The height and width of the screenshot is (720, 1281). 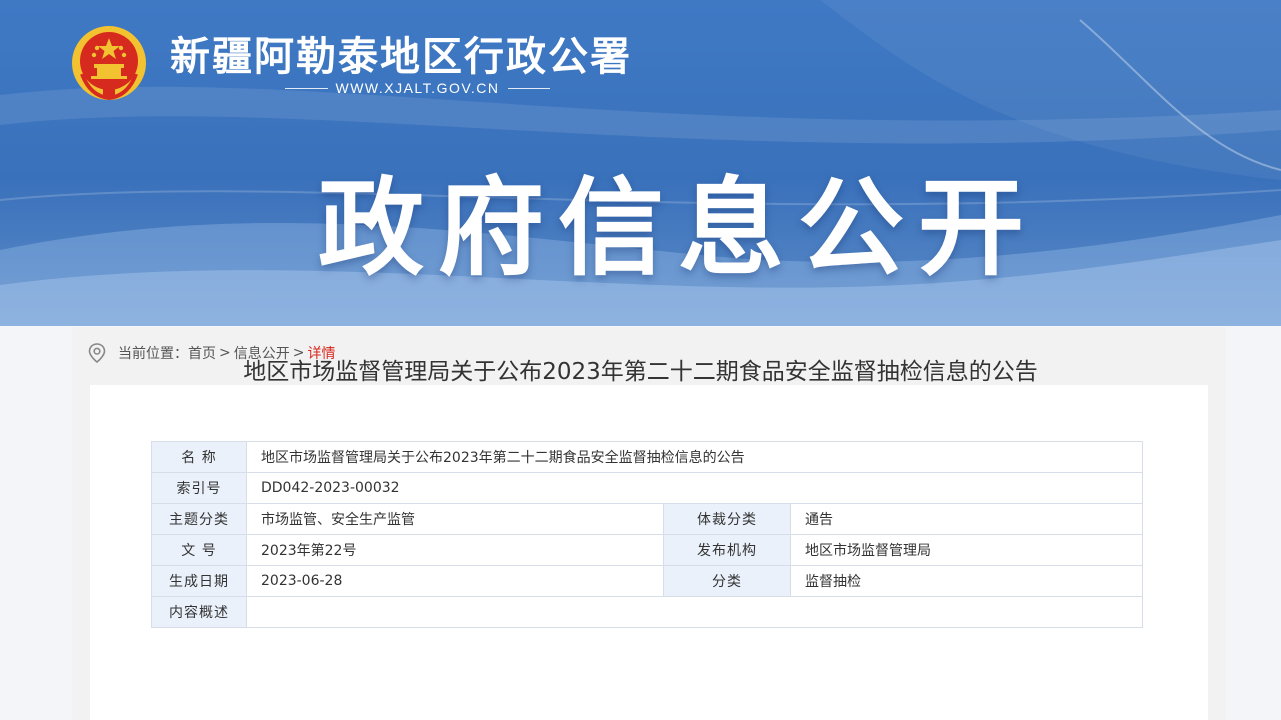 What do you see at coordinates (199, 550) in the screenshot?
I see `doc-no-label: 文 号` at bounding box center [199, 550].